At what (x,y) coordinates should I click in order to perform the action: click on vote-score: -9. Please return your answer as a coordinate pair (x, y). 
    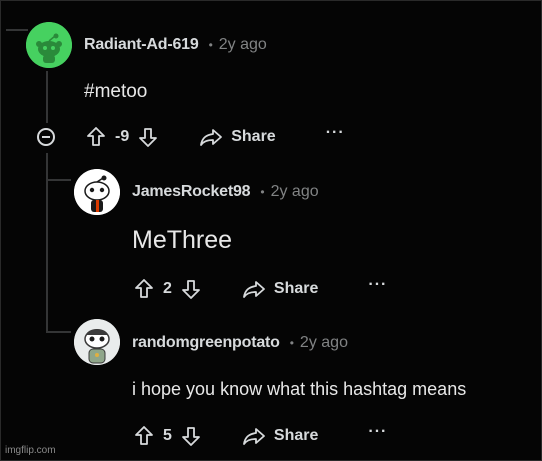
    Looking at the image, I should click on (122, 136).